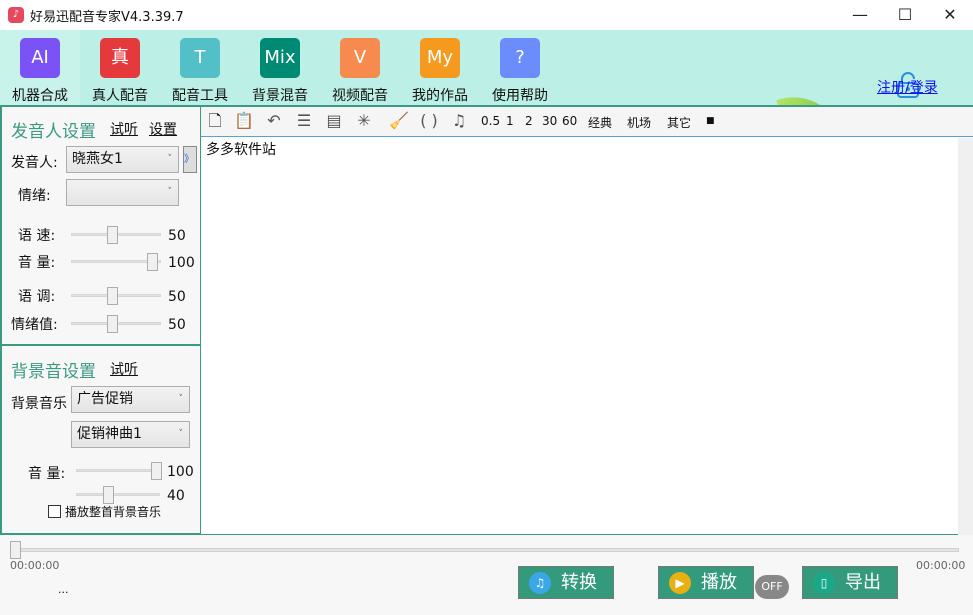 This screenshot has width=973, height=615. I want to click on paste-icon: 📋, so click(244, 121).